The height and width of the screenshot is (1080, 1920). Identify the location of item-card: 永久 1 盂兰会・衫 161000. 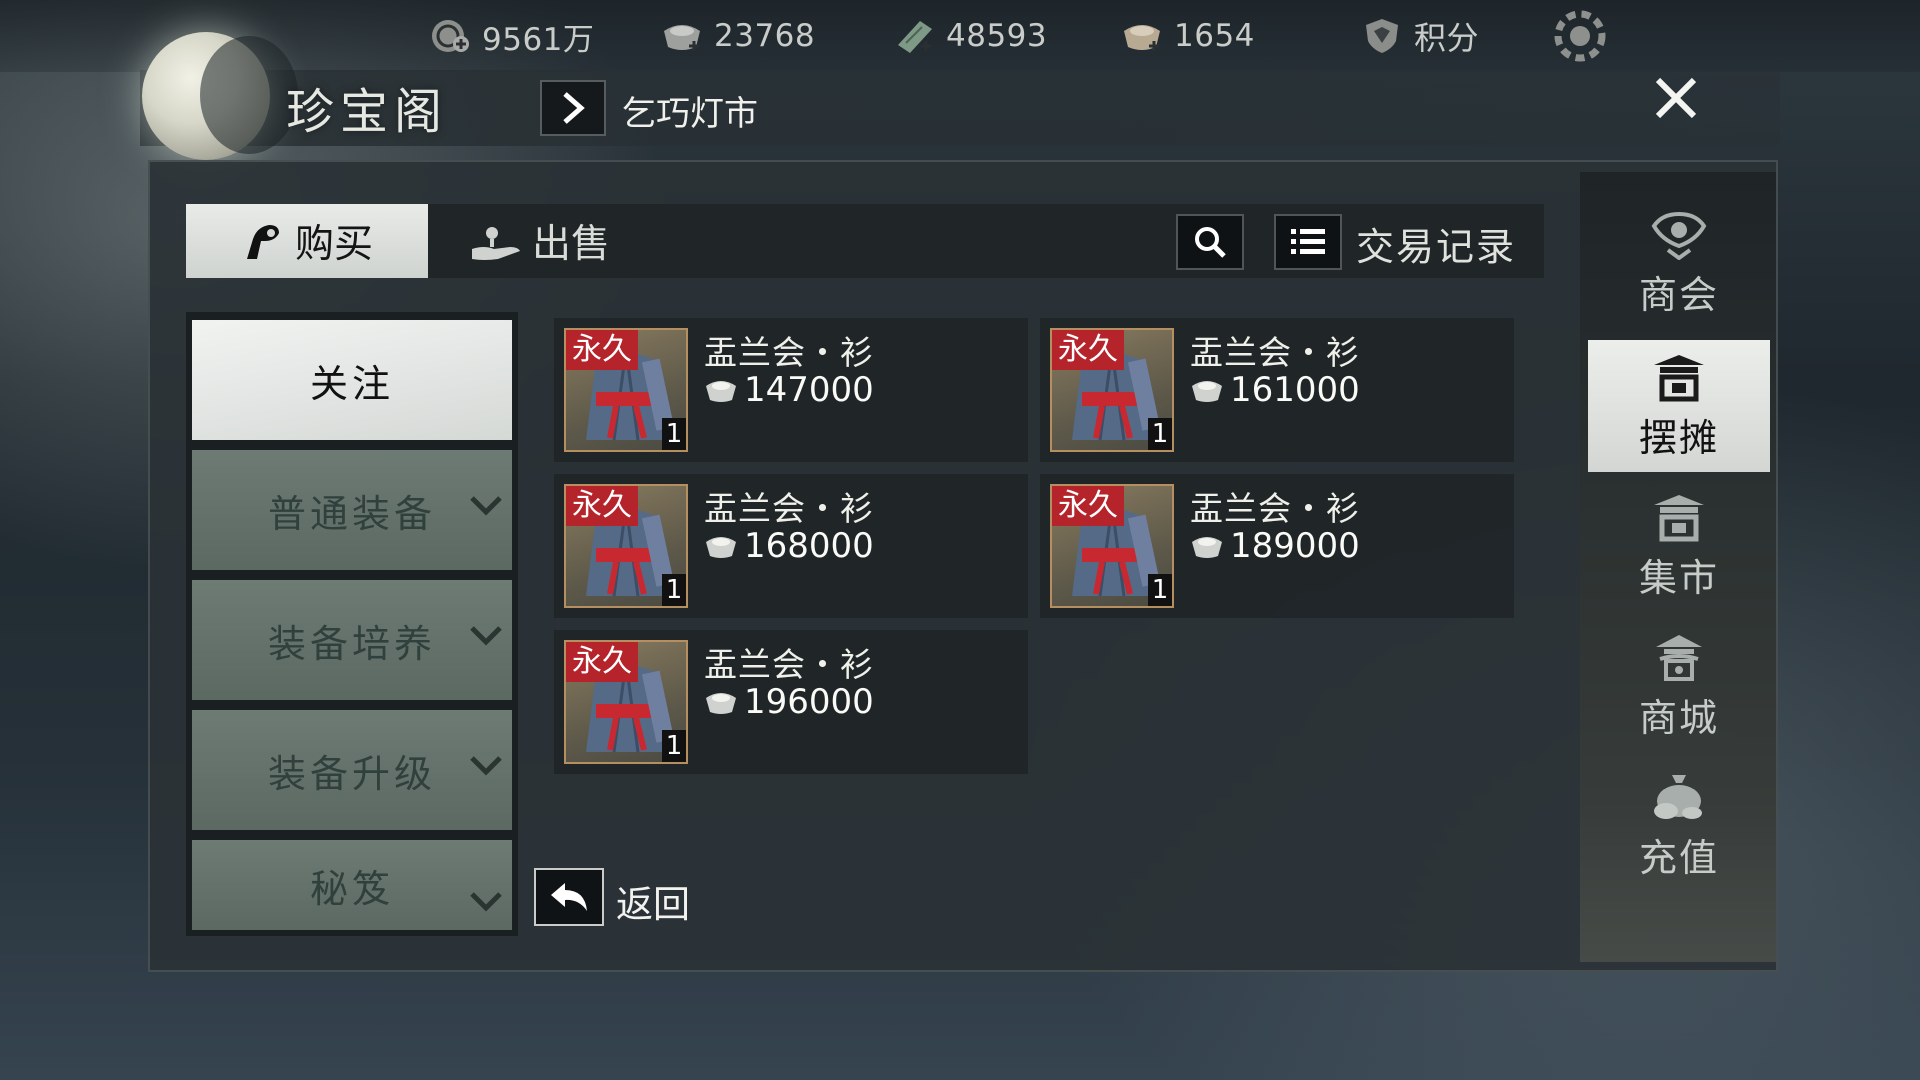
(1277, 390).